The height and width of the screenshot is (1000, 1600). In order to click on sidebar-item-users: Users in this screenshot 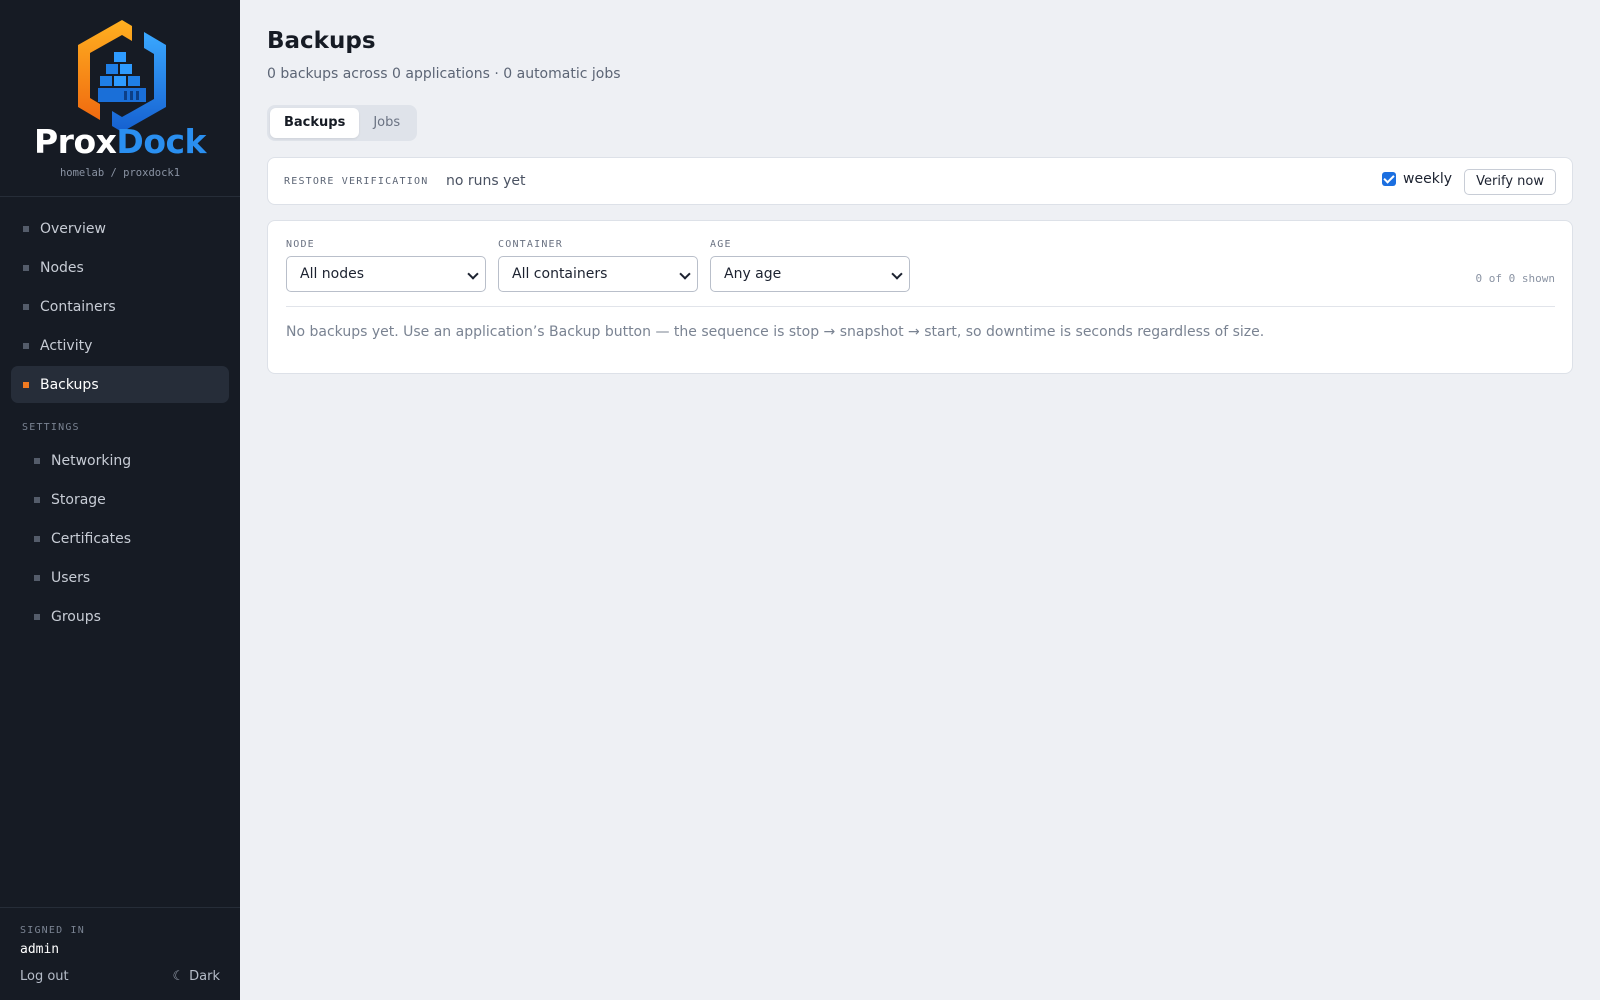, I will do `click(125, 577)`.